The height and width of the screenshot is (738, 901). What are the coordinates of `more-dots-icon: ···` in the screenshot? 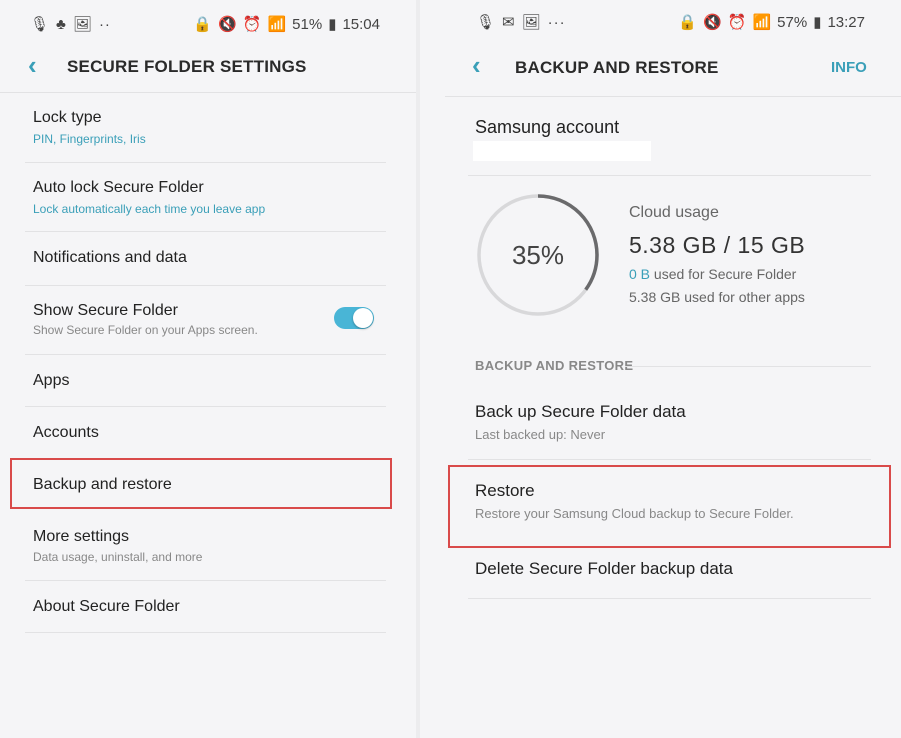 It's located at (556, 22).